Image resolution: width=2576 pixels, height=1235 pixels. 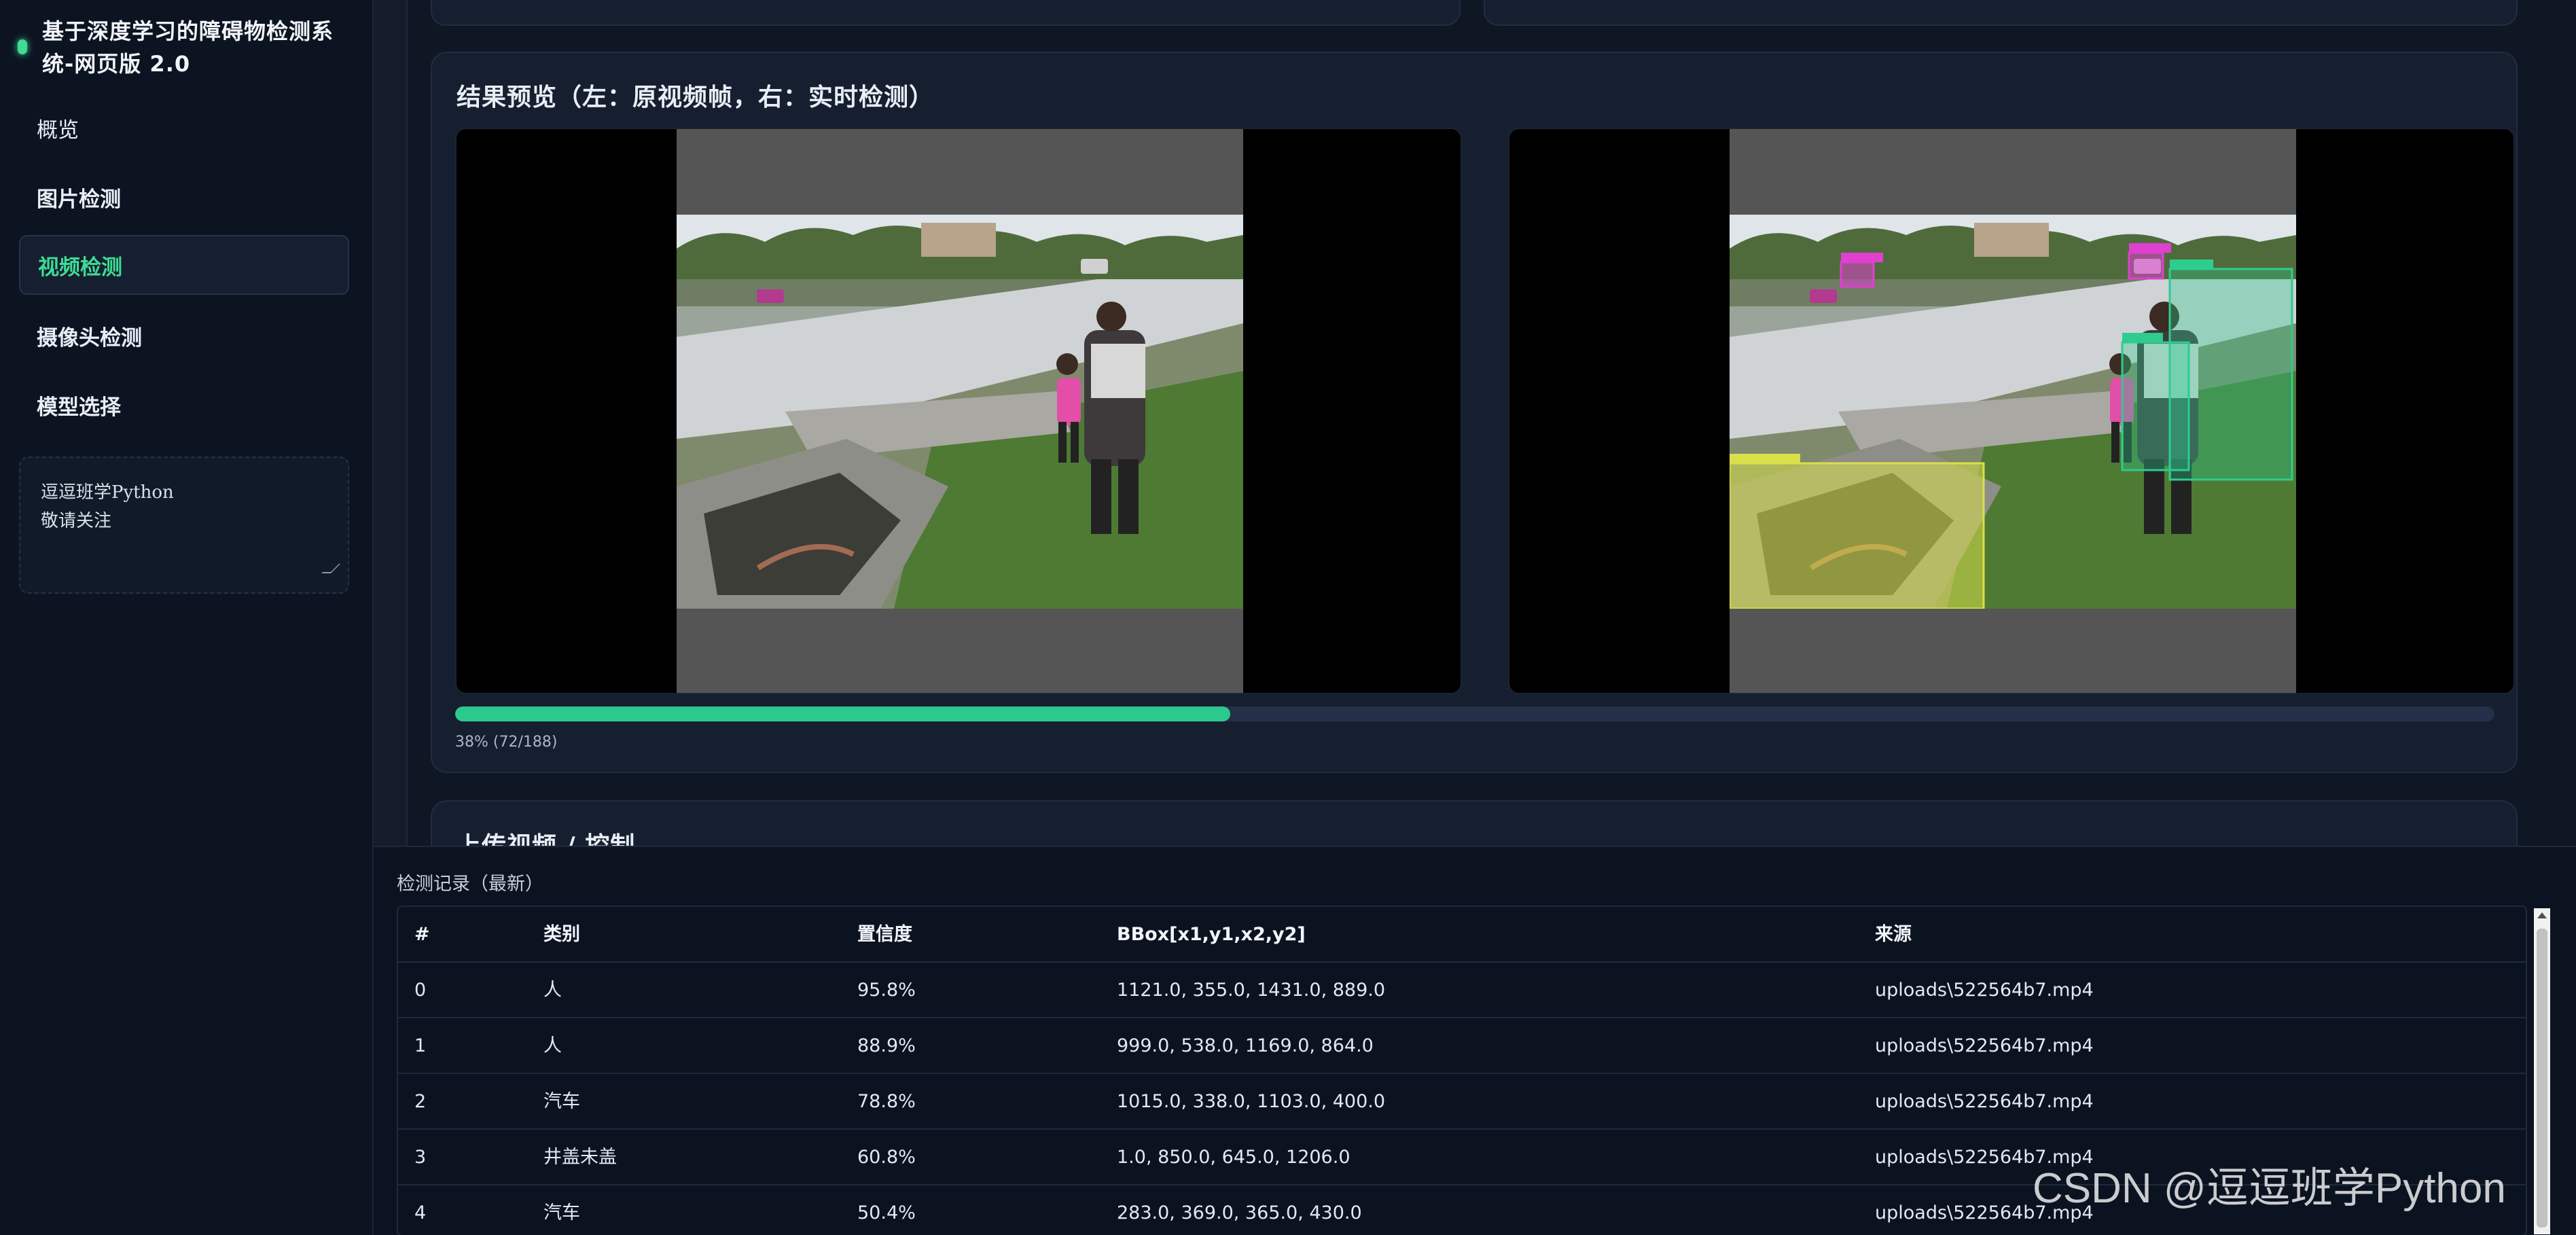 What do you see at coordinates (90, 338) in the screenshot?
I see `sidebar-item-label: 摄像头检测` at bounding box center [90, 338].